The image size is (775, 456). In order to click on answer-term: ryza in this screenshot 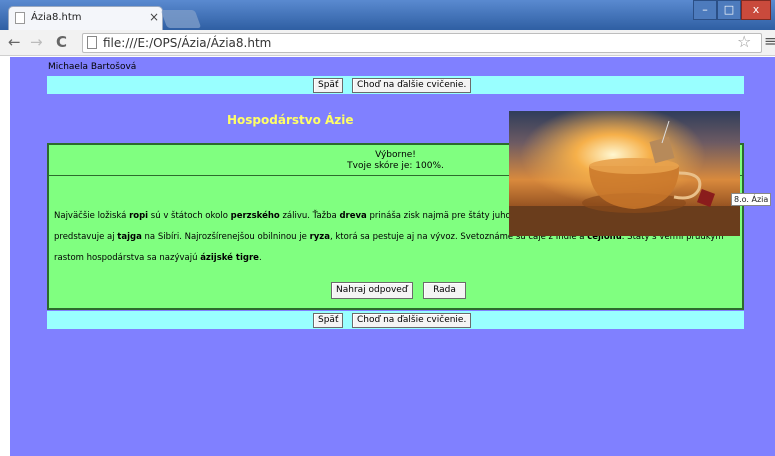, I will do `click(319, 237)`.